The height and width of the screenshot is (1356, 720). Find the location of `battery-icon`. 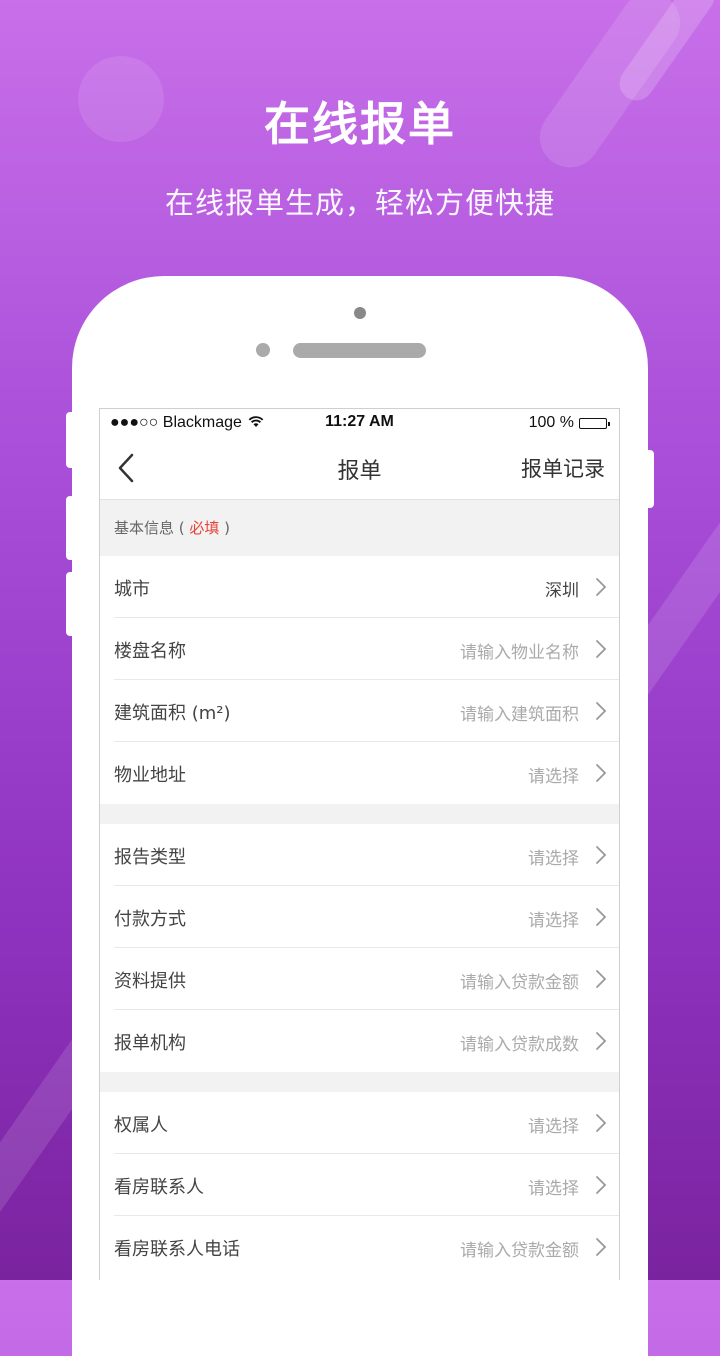

battery-icon is located at coordinates (594, 423).